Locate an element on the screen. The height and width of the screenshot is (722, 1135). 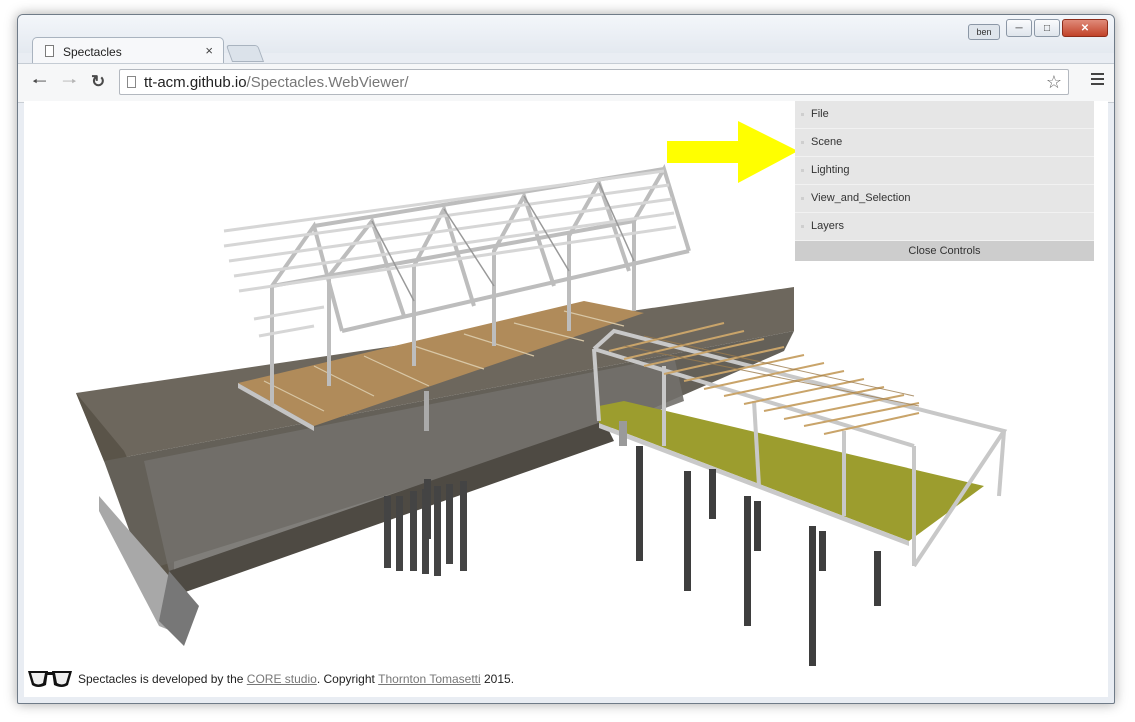
minimize-icon: ─ is located at coordinates (1019, 28).